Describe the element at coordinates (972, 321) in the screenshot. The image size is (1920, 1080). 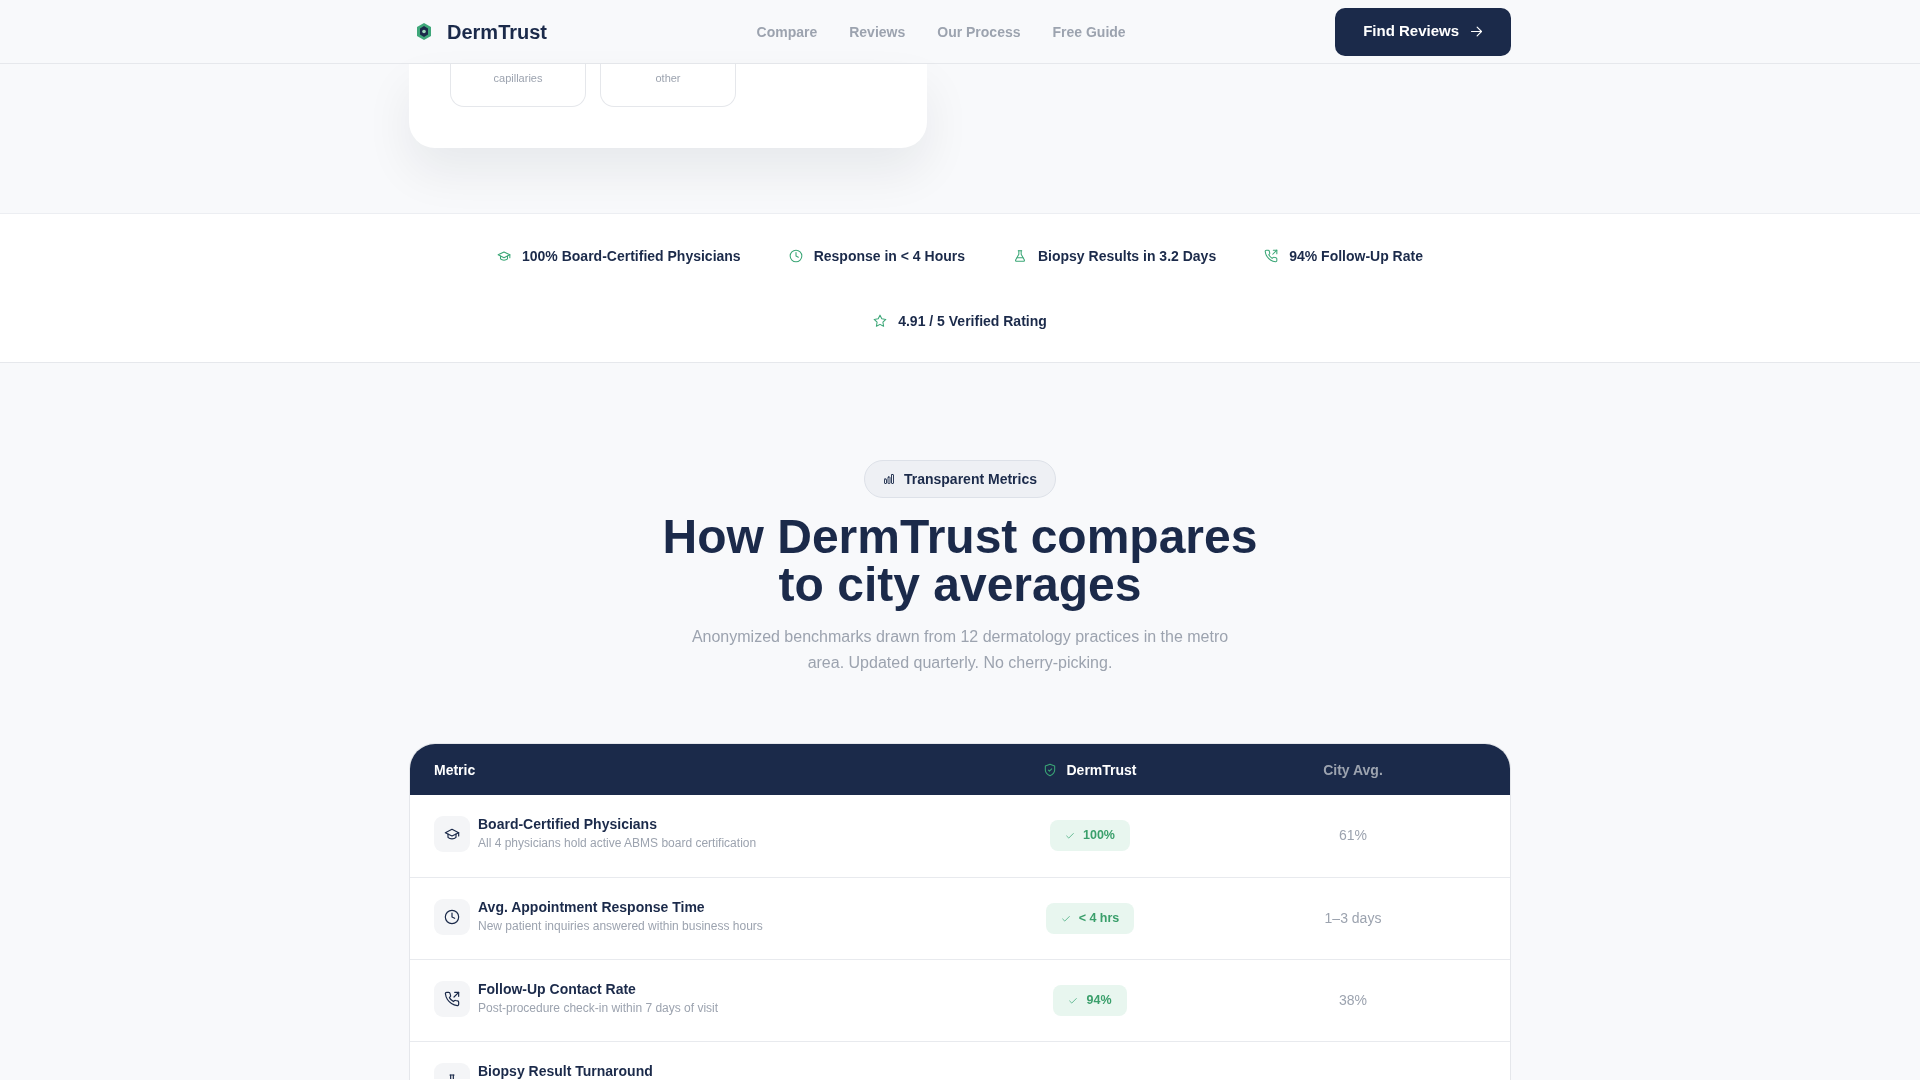
I see `trust-stat-label: 4.91 / 5 Verified Rating` at that location.